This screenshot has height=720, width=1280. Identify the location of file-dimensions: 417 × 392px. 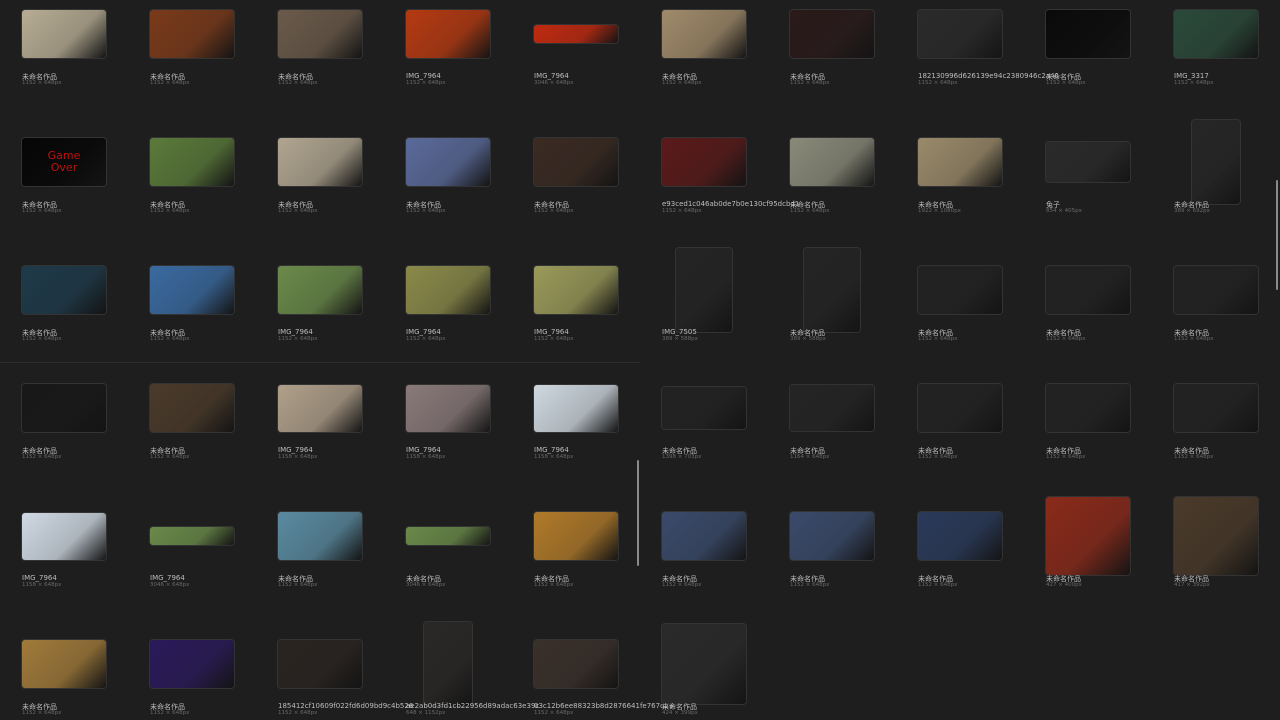
(1192, 585).